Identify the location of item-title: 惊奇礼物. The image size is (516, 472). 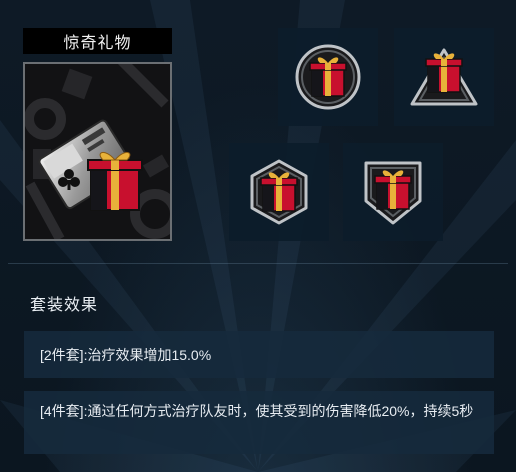
(97, 41).